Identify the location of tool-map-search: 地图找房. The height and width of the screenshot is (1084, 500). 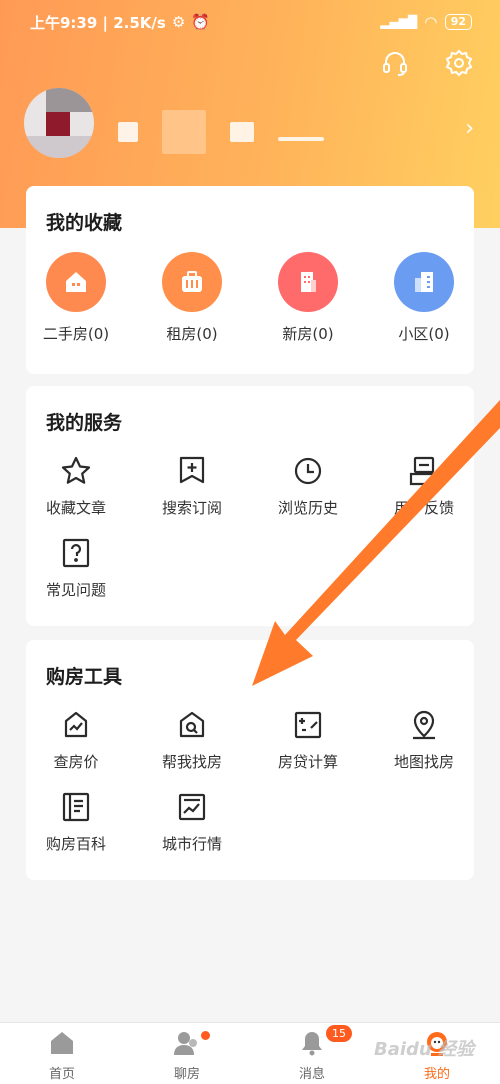
(424, 740).